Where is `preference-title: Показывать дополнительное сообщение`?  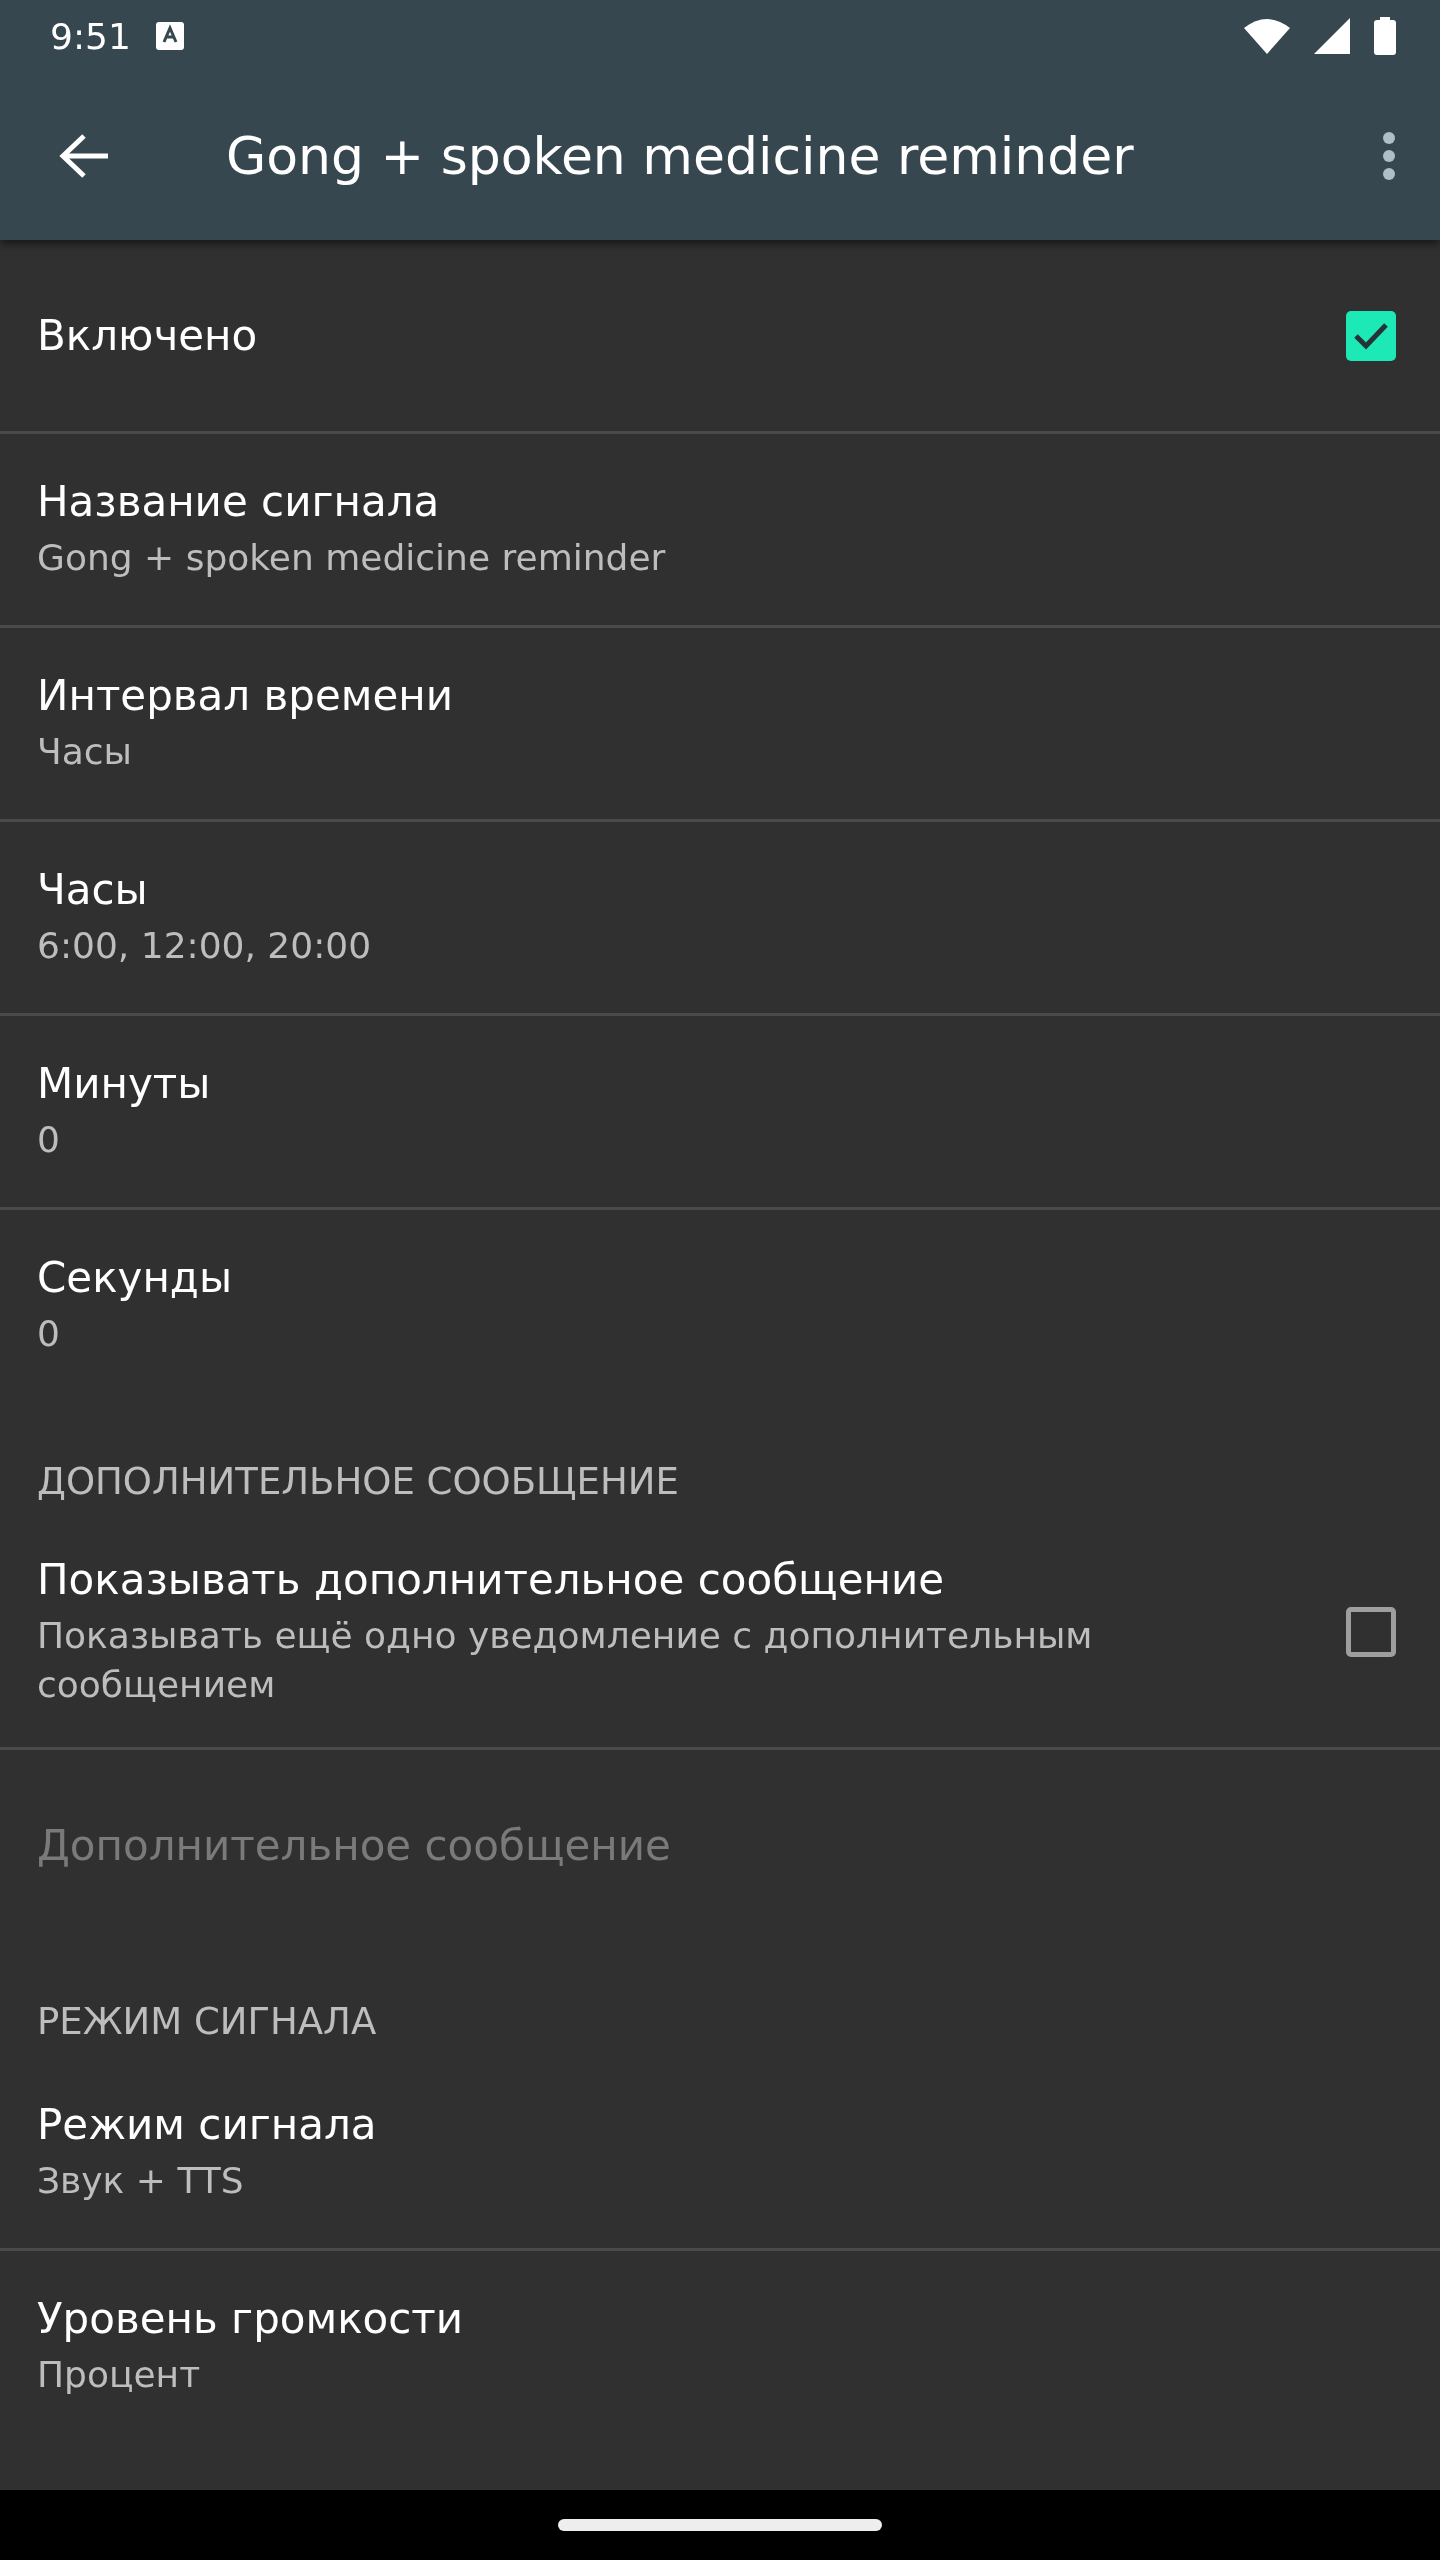 preference-title: Показывать дополнительное сообщение is located at coordinates (491, 1579).